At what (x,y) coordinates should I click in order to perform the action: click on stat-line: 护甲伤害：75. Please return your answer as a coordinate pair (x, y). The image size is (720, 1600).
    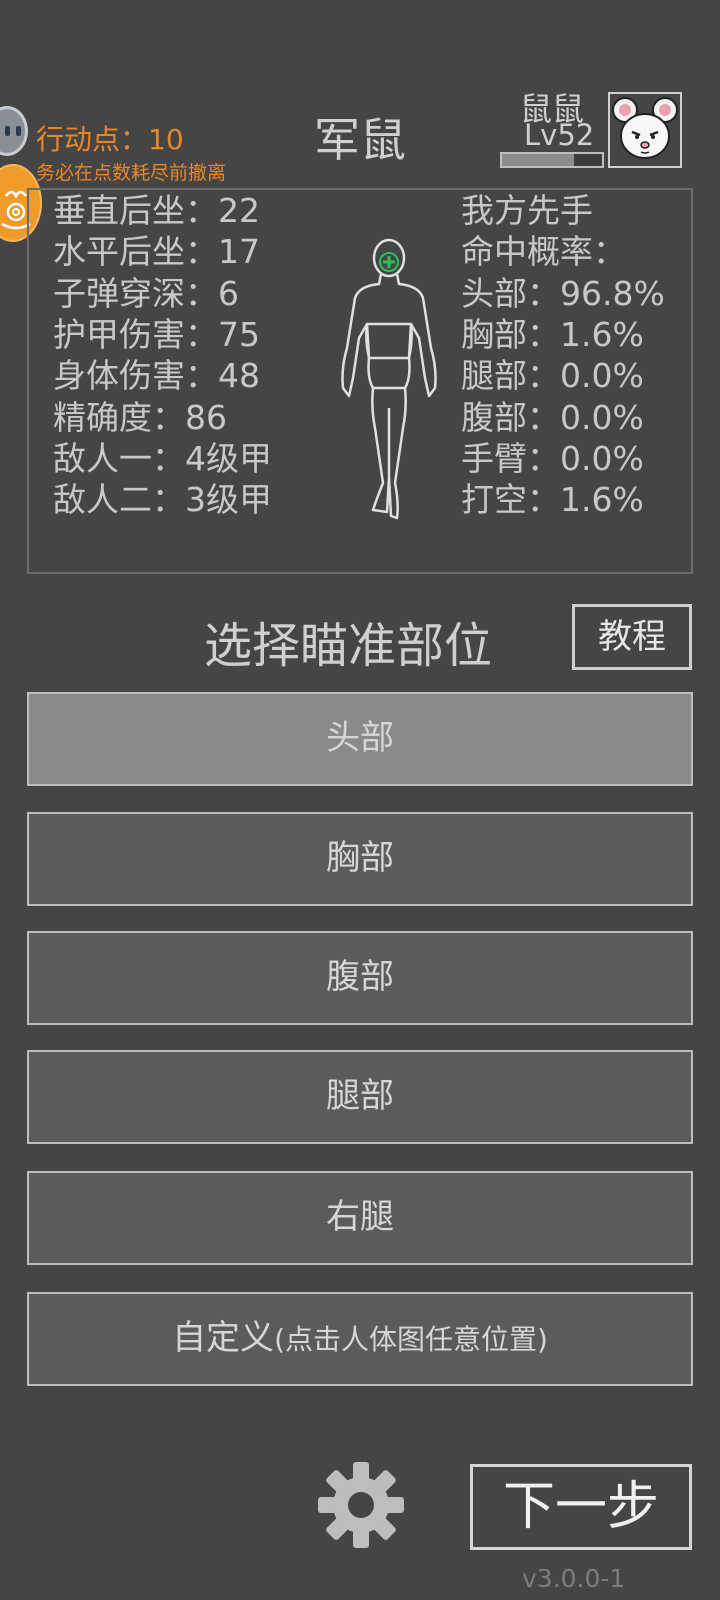
    Looking at the image, I should click on (156, 334).